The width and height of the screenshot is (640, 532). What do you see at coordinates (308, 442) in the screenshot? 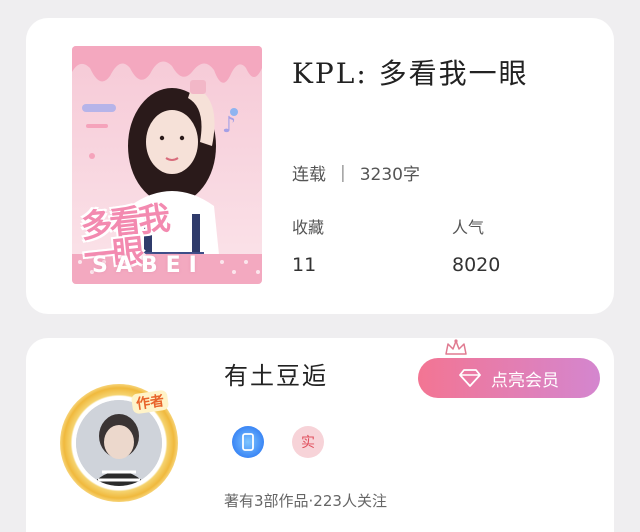
I see `real-name-badge: 实` at bounding box center [308, 442].